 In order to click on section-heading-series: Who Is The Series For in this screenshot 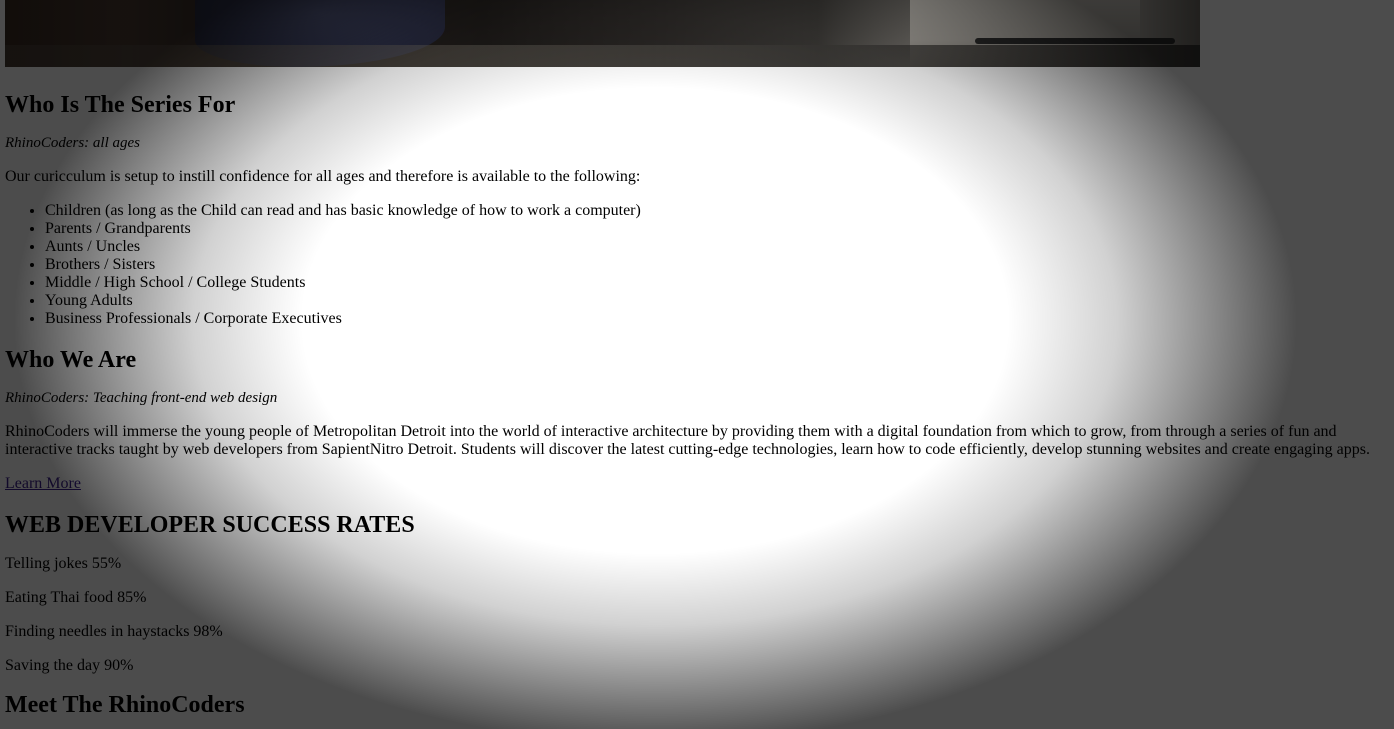, I will do `click(120, 105)`.